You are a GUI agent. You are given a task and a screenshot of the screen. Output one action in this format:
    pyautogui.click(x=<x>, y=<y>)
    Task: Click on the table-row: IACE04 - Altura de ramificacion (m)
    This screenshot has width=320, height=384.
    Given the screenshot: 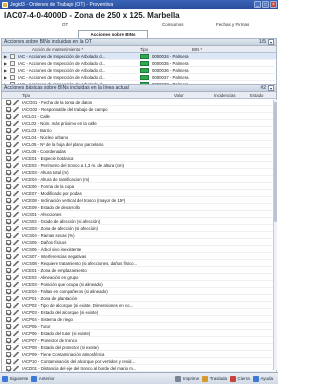 What is the action you would take?
    pyautogui.click(x=139, y=179)
    